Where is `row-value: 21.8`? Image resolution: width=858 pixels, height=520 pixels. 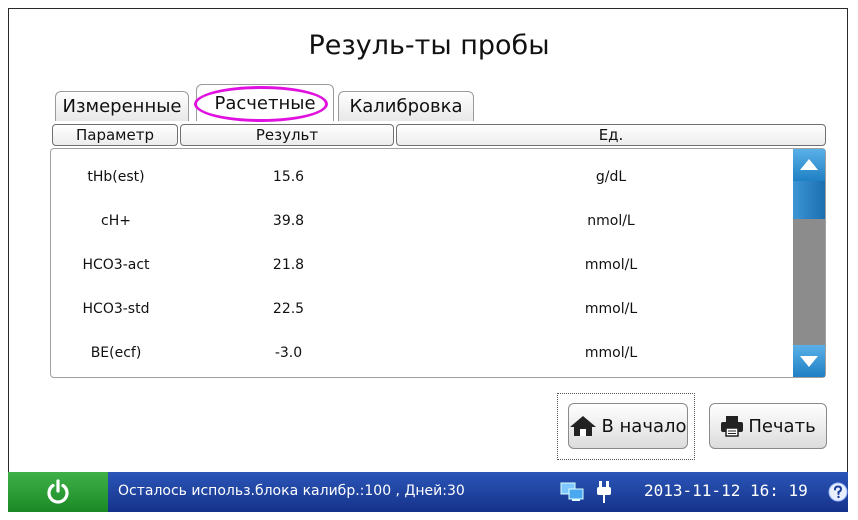
row-value: 21.8 is located at coordinates (288, 265).